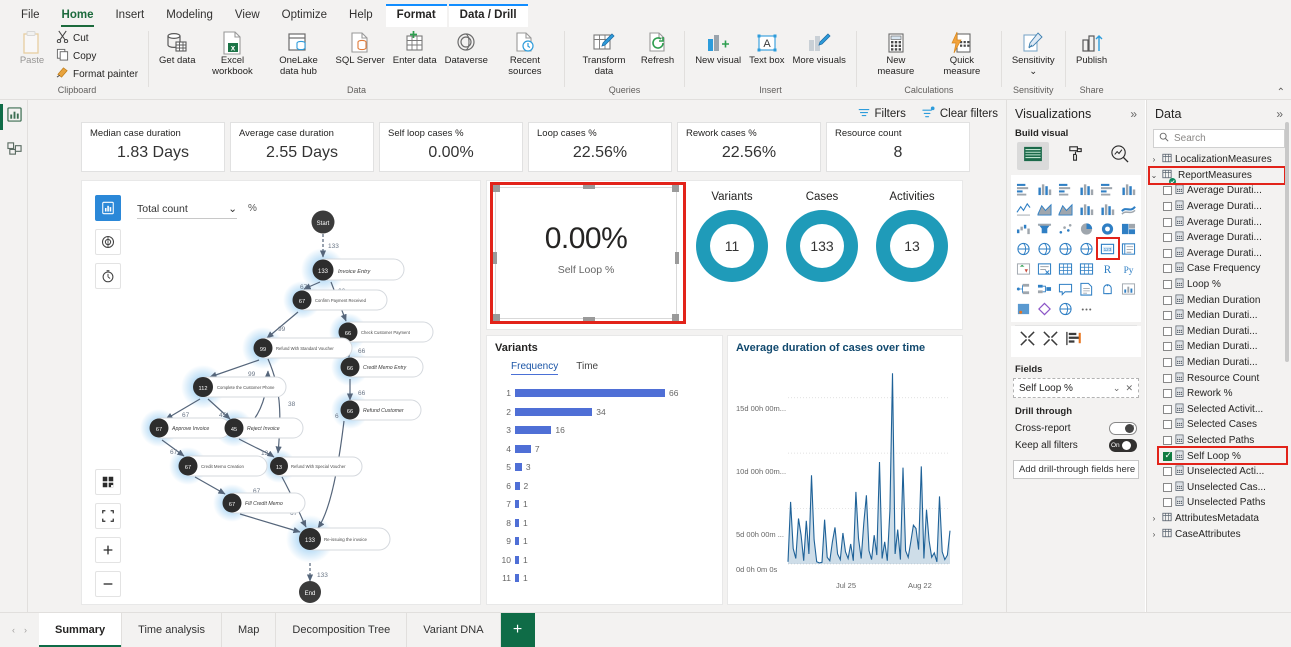 The image size is (1291, 647). I want to click on excel-workbook-button: x Excel workbook, so click(232, 53).